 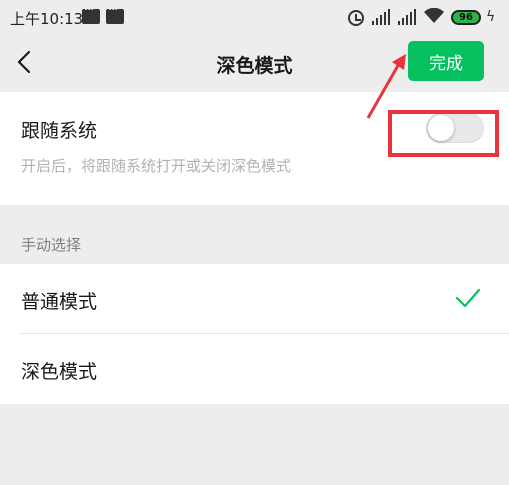 I want to click on follow-system-label: 跟随系统, so click(x=59, y=131).